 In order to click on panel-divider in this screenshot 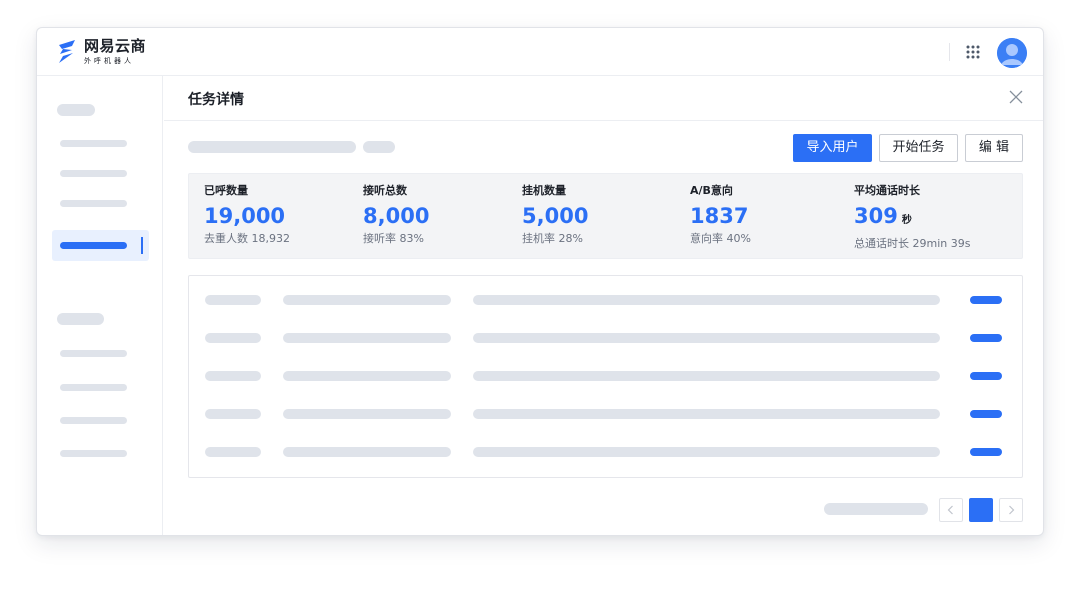, I will do `click(603, 120)`.